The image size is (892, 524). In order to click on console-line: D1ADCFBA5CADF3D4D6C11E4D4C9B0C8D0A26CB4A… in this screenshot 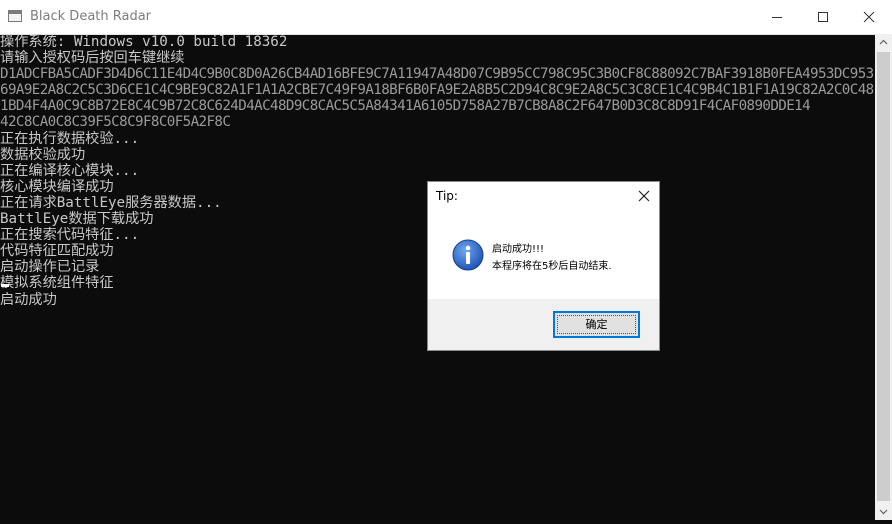, I will do `click(437, 74)`.